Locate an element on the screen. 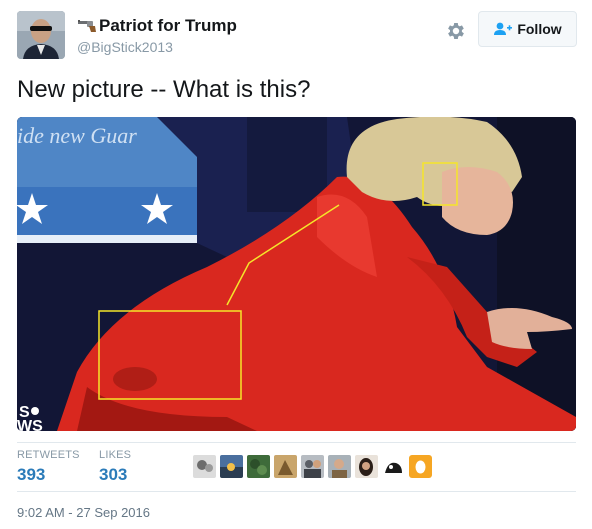  tweet-timestamp: 9:02 AM - 27 Sep 2016 is located at coordinates (83, 512).